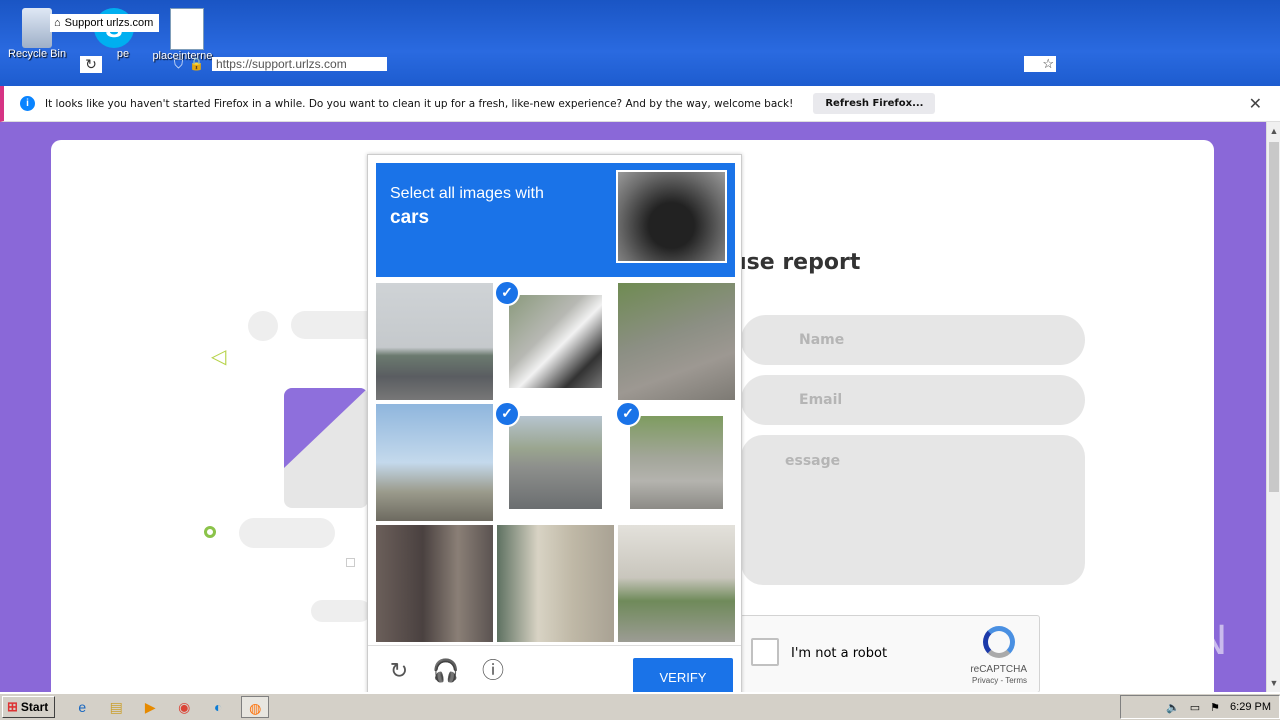 The width and height of the screenshot is (1280, 720). What do you see at coordinates (410, 217) in the screenshot?
I see `challenge-target: cars` at bounding box center [410, 217].